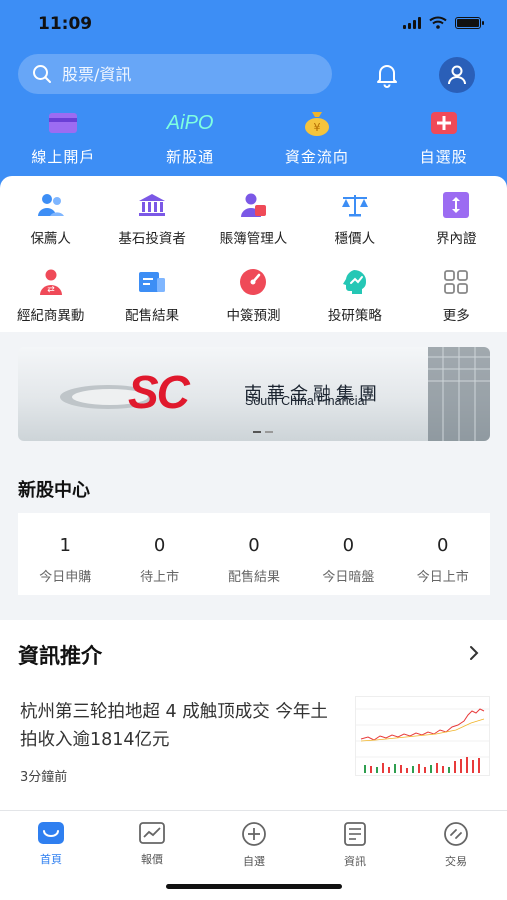  I want to click on bank-icon, so click(152, 205).